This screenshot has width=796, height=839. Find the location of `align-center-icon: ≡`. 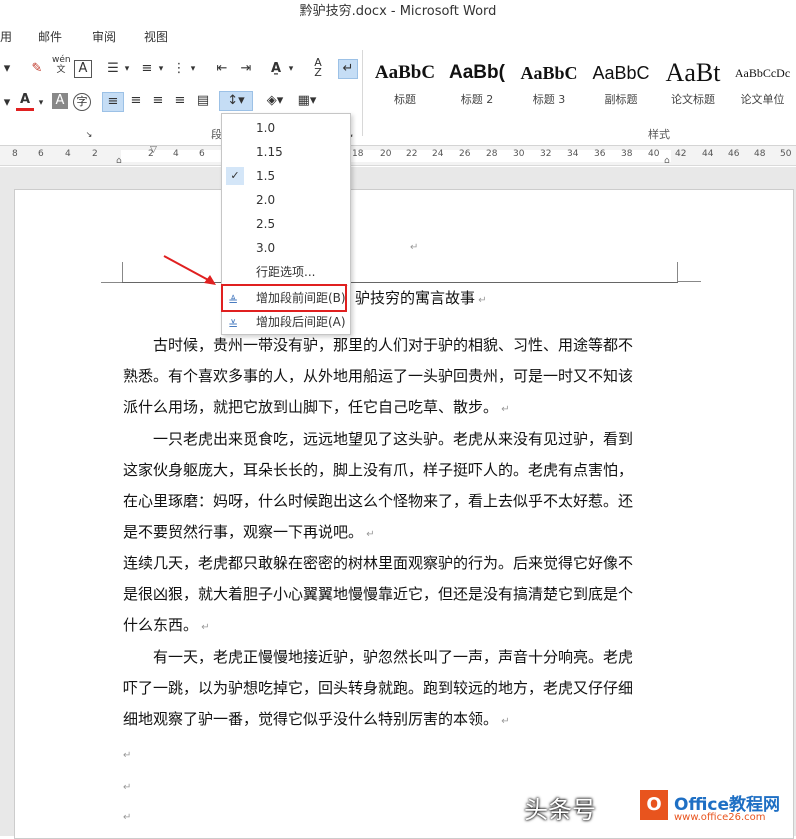

align-center-icon: ≡ is located at coordinates (136, 101).